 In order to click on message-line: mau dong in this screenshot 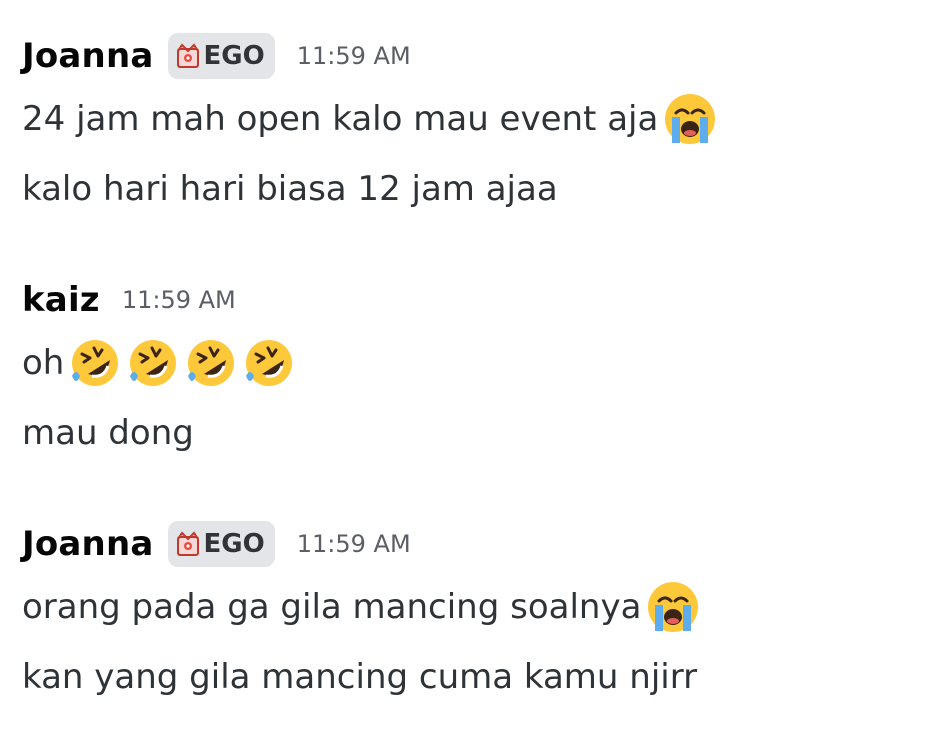, I will do `click(468, 433)`.